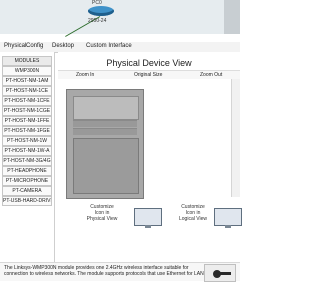 The image size is (320, 282). Describe the element at coordinates (27, 101) in the screenshot. I see `module-item: PT-HOST-NM-1CFE` at that location.